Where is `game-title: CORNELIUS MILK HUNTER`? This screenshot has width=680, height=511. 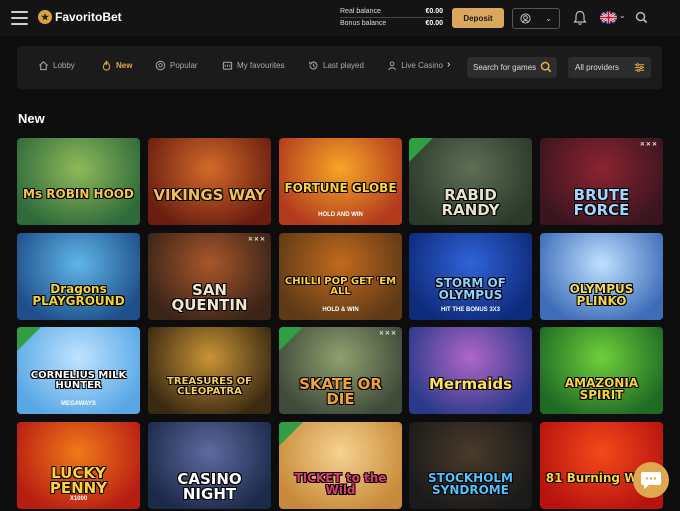
game-title: CORNELIUS MILK HUNTER is located at coordinates (78, 380).